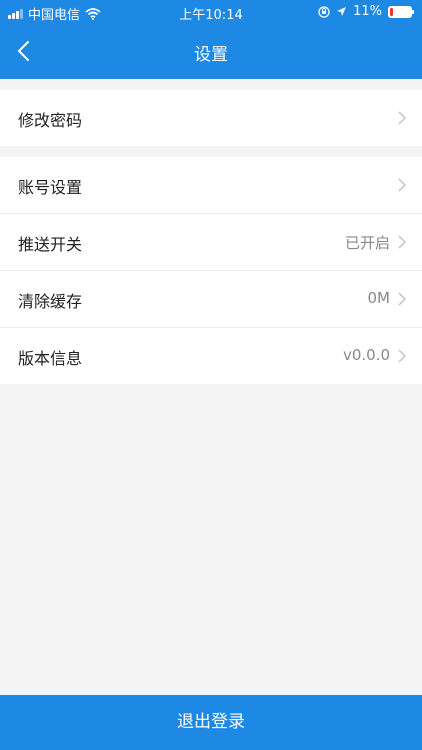  What do you see at coordinates (367, 243) in the screenshot?
I see `row-value: 已开启` at bounding box center [367, 243].